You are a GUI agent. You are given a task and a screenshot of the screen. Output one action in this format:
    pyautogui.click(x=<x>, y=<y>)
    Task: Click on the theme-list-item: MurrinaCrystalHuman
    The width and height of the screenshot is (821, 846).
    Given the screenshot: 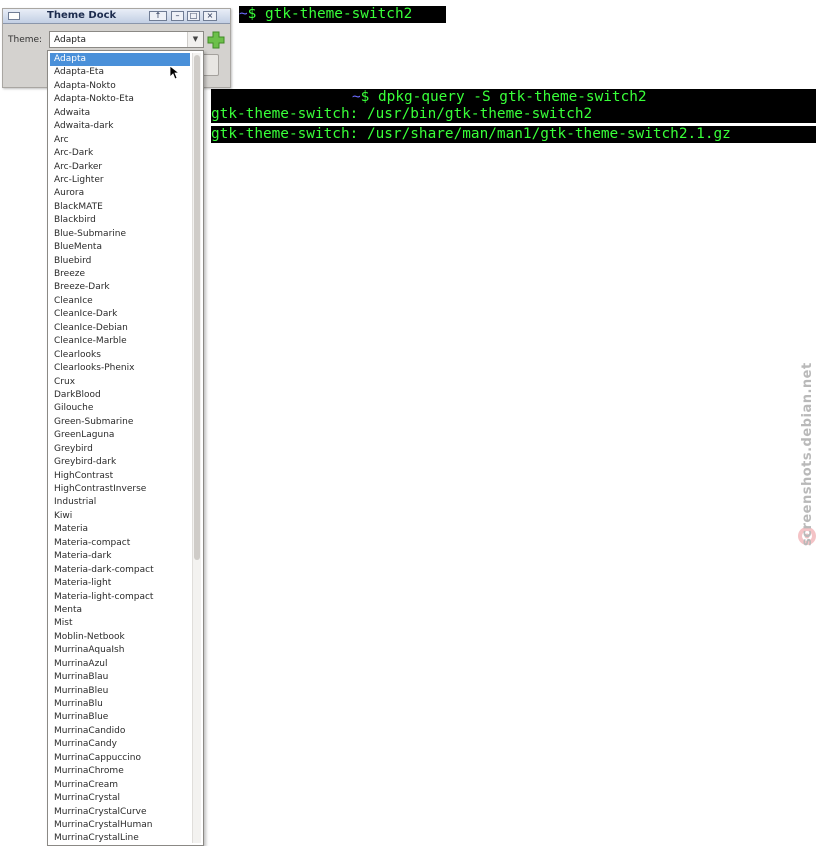 What is the action you would take?
    pyautogui.click(x=120, y=825)
    